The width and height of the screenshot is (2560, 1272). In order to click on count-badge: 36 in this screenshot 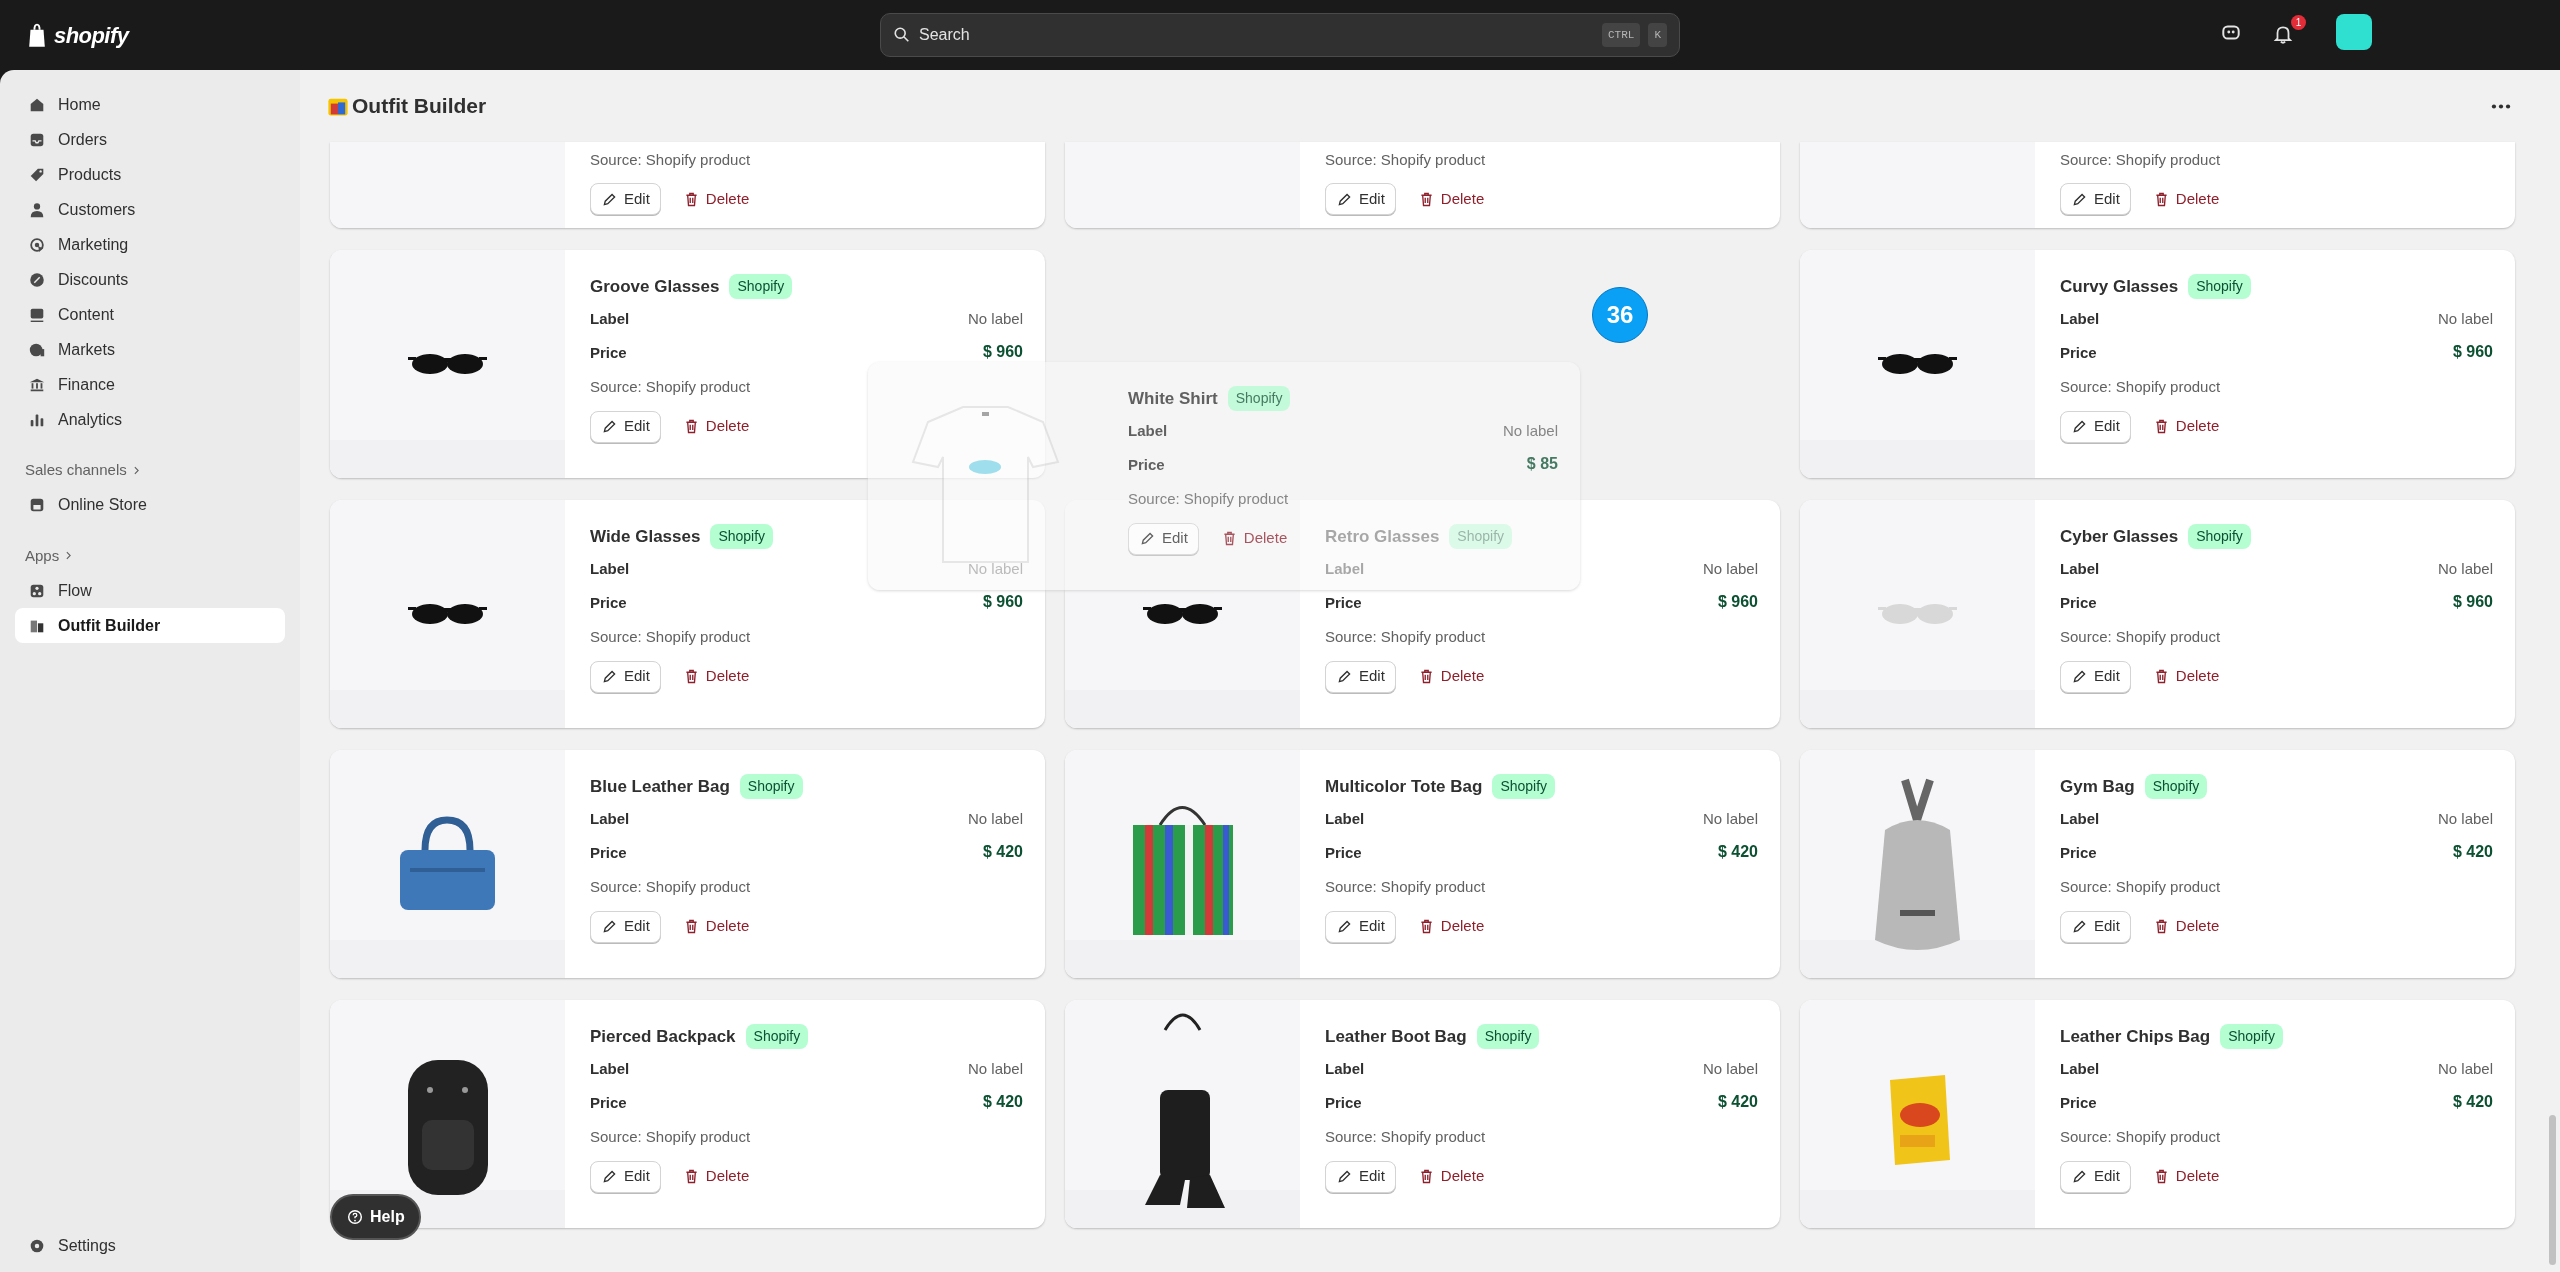, I will do `click(1620, 315)`.